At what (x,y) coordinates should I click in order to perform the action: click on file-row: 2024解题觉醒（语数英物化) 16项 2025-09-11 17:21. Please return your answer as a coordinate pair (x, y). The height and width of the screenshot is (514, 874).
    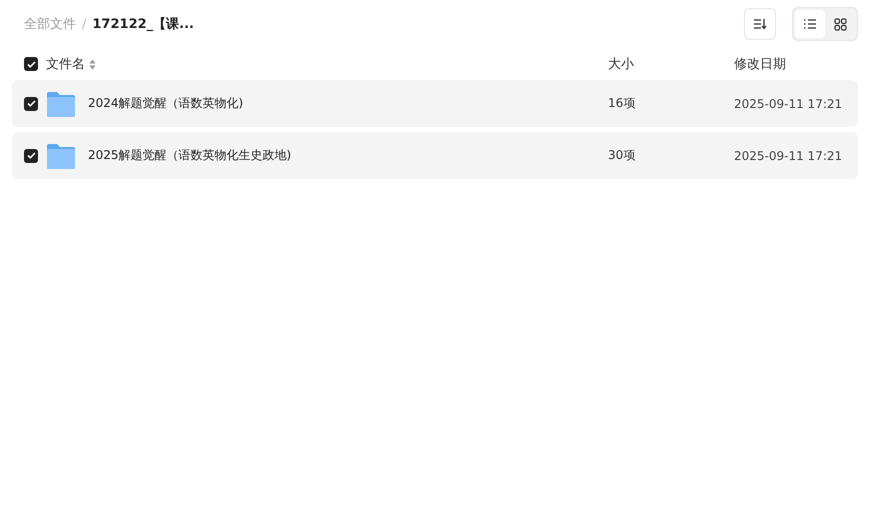
    Looking at the image, I should click on (435, 103).